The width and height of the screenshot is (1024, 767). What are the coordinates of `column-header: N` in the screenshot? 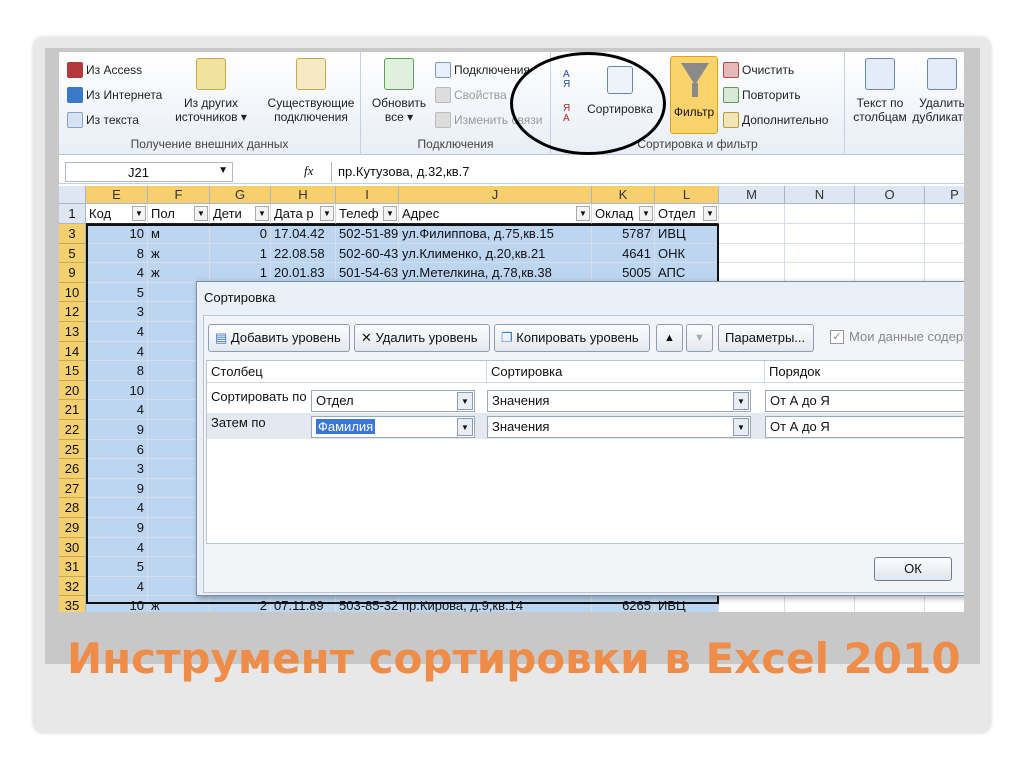 It's located at (820, 195).